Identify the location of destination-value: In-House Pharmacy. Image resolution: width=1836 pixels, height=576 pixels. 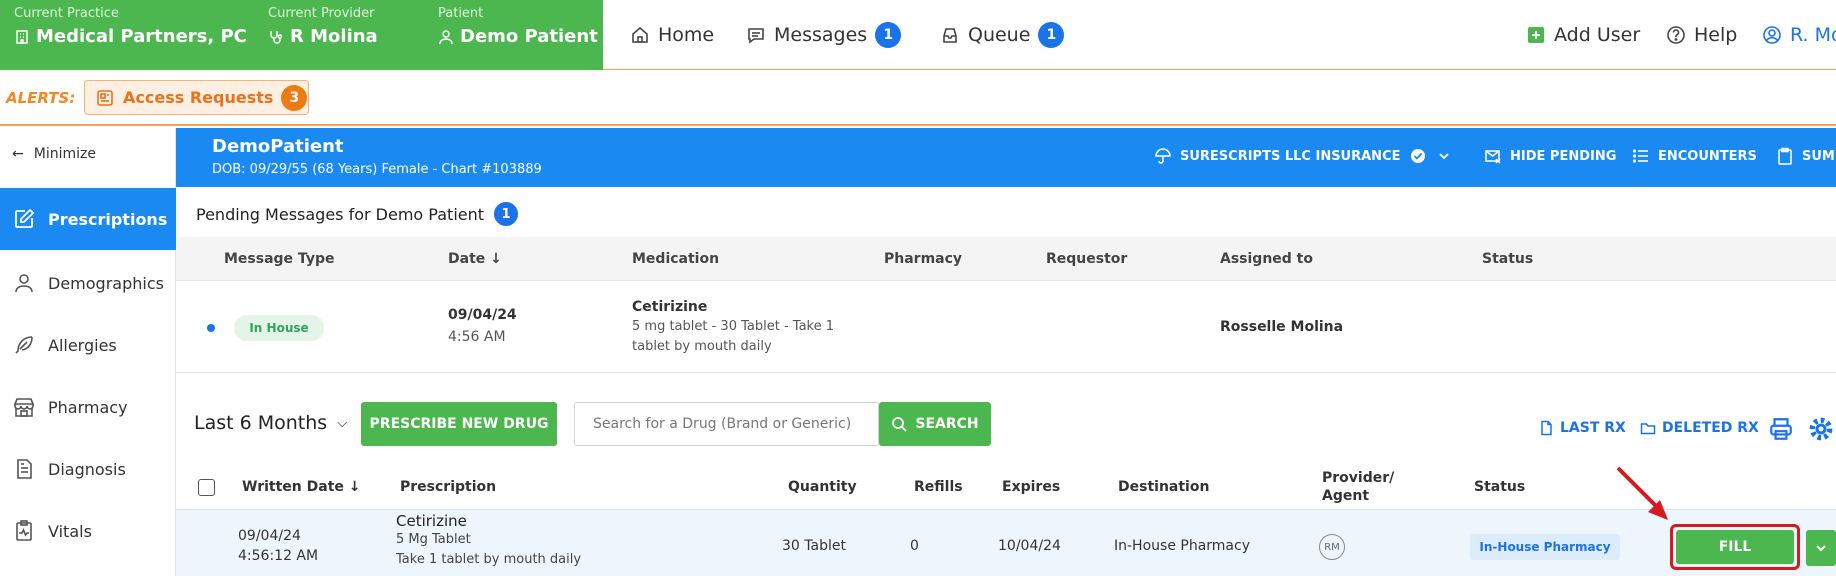
(1182, 546).